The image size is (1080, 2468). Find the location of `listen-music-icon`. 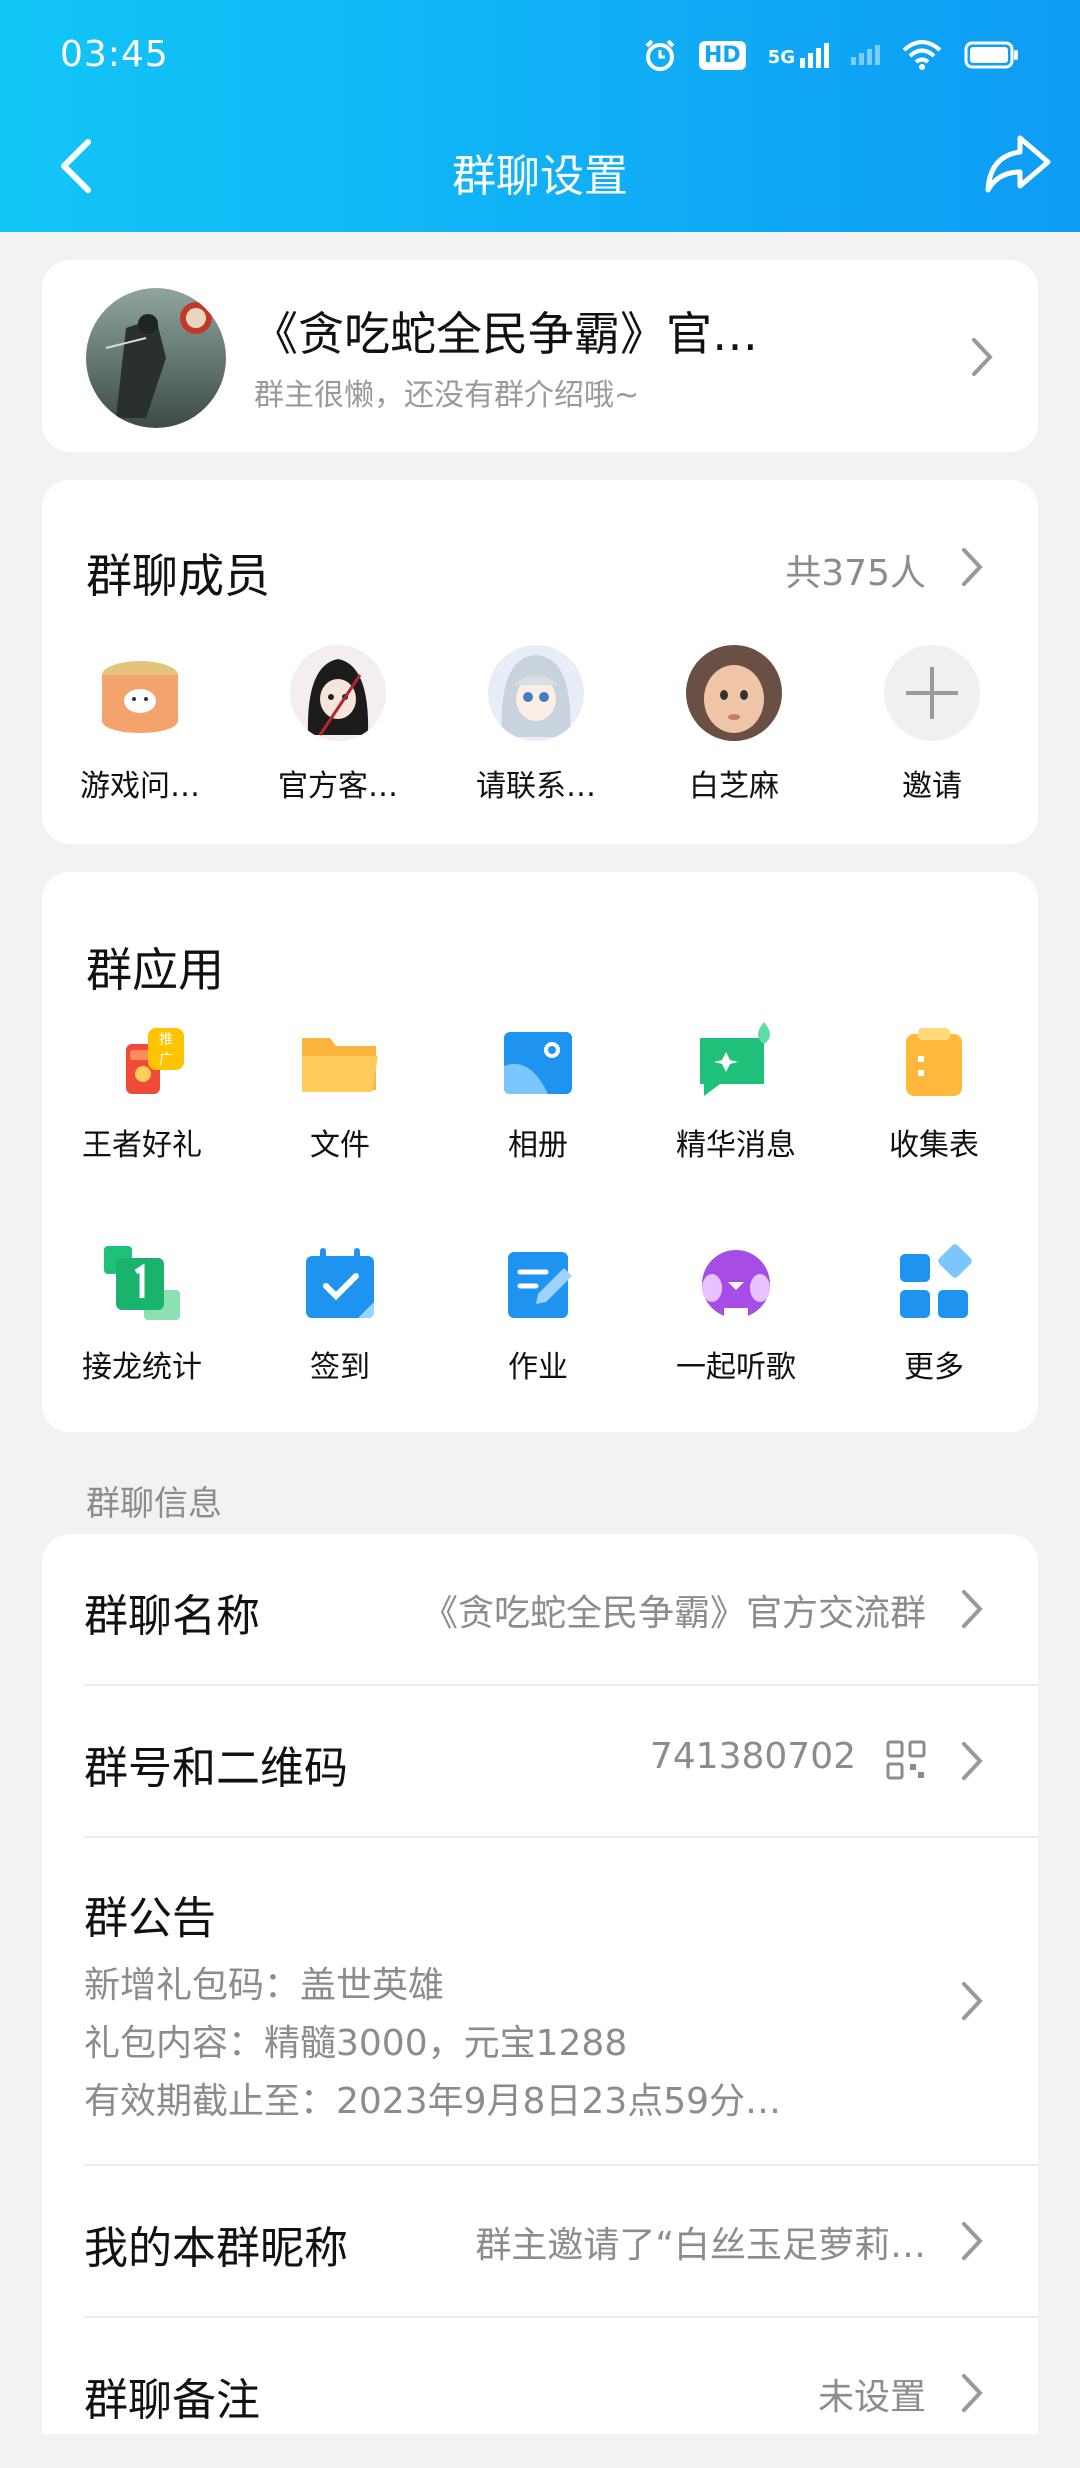

listen-music-icon is located at coordinates (736, 1284).